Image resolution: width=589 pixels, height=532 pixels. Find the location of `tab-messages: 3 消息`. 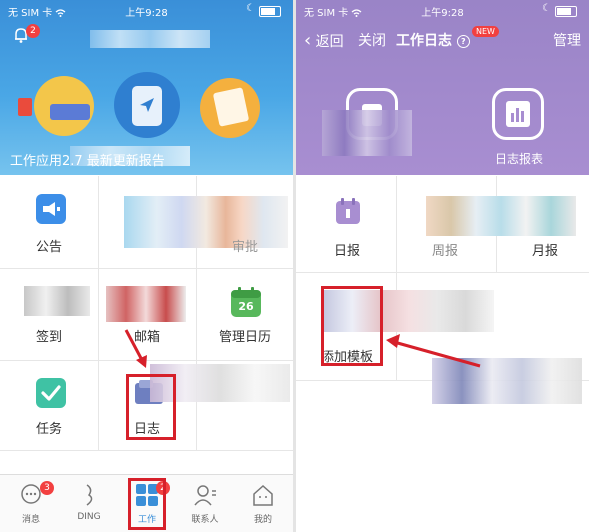

tab-messages: 3 消息 is located at coordinates (31, 503).